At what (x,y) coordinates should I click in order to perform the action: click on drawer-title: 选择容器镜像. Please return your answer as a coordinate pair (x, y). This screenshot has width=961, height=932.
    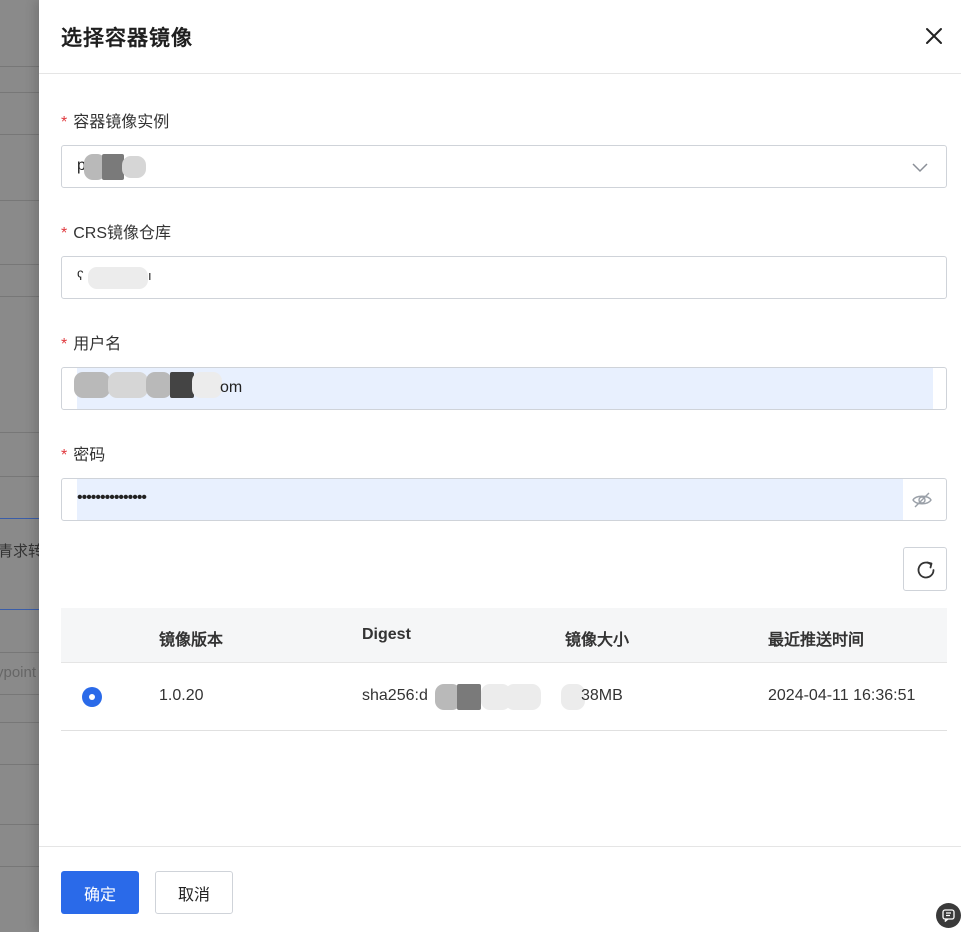
    Looking at the image, I should click on (127, 38).